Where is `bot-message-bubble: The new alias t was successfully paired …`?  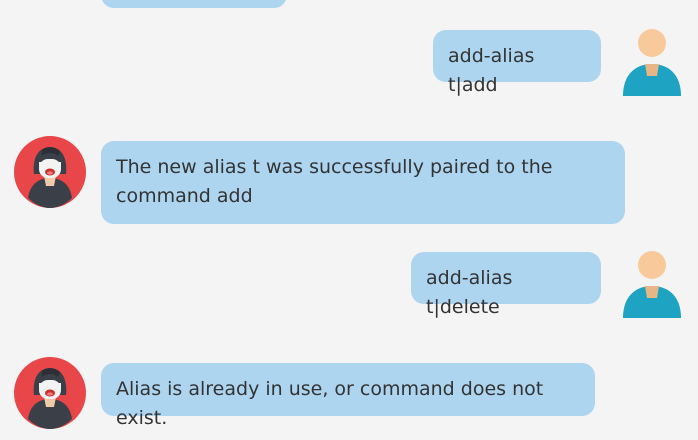
bot-message-bubble: The new alias t was successfully paired … is located at coordinates (363, 182).